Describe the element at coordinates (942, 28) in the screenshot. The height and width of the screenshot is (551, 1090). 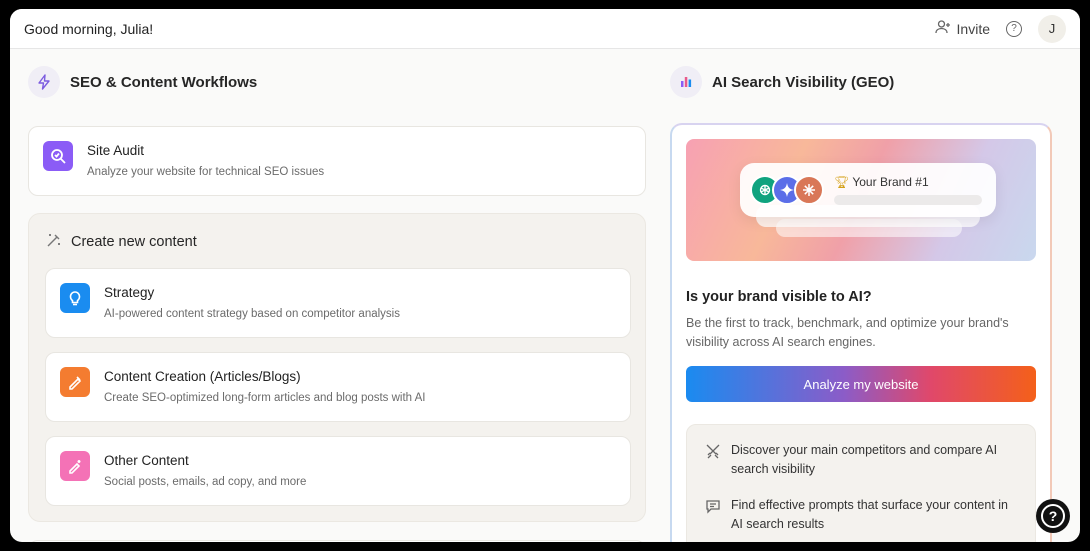
I see `add-user-icon` at that location.